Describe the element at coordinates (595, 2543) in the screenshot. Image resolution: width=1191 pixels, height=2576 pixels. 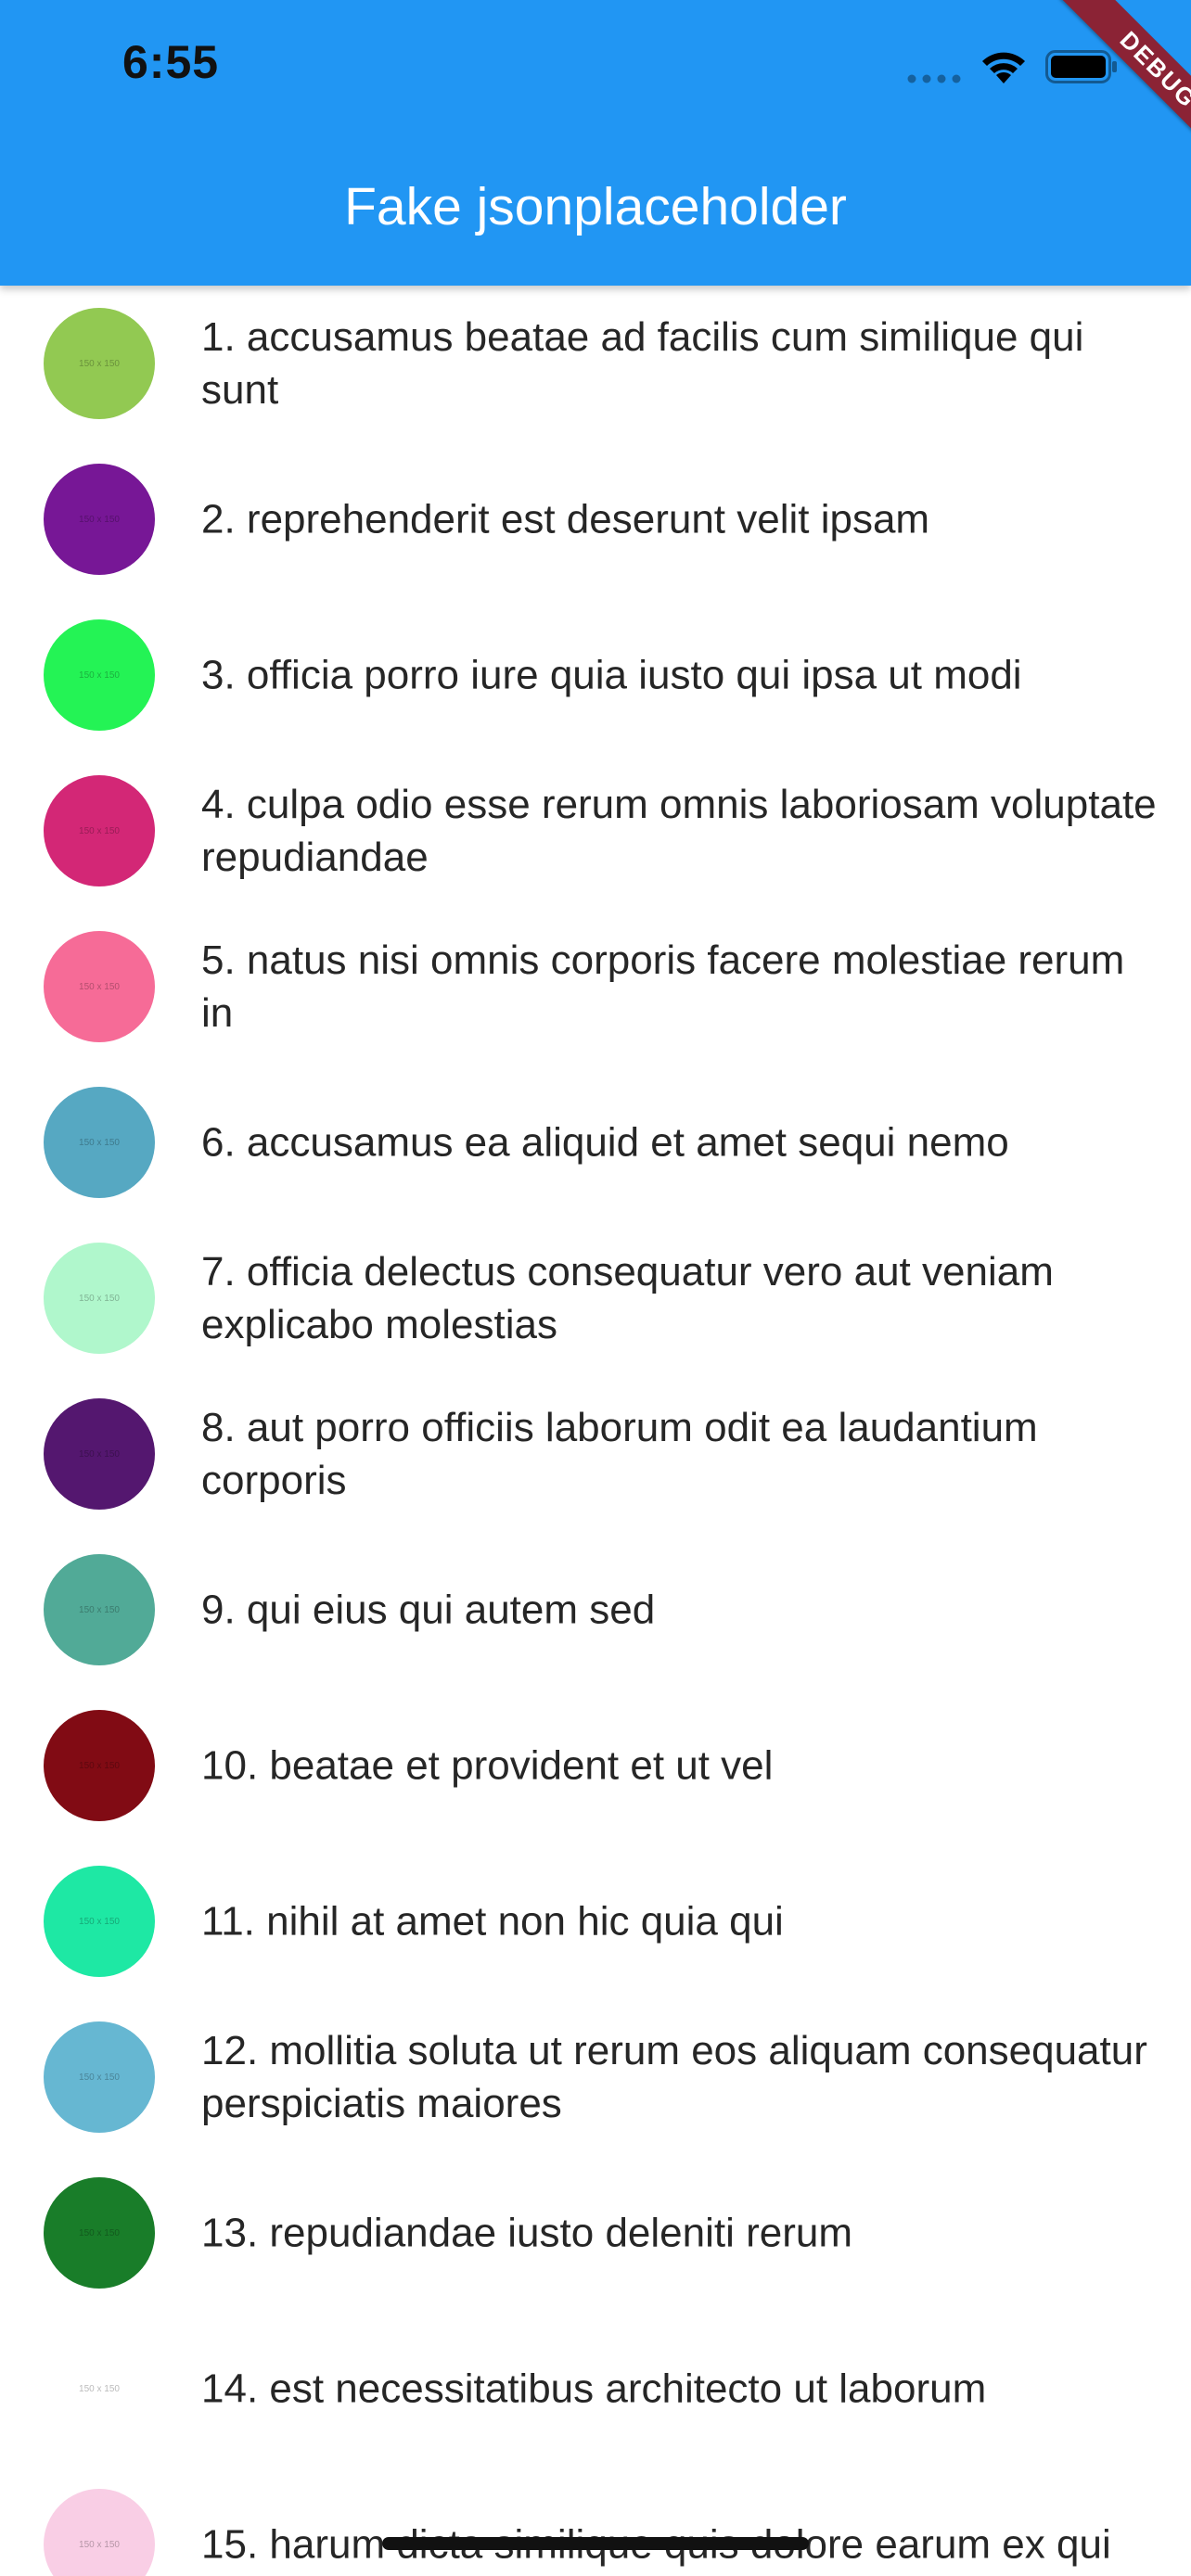
I see `home-indicator` at that location.